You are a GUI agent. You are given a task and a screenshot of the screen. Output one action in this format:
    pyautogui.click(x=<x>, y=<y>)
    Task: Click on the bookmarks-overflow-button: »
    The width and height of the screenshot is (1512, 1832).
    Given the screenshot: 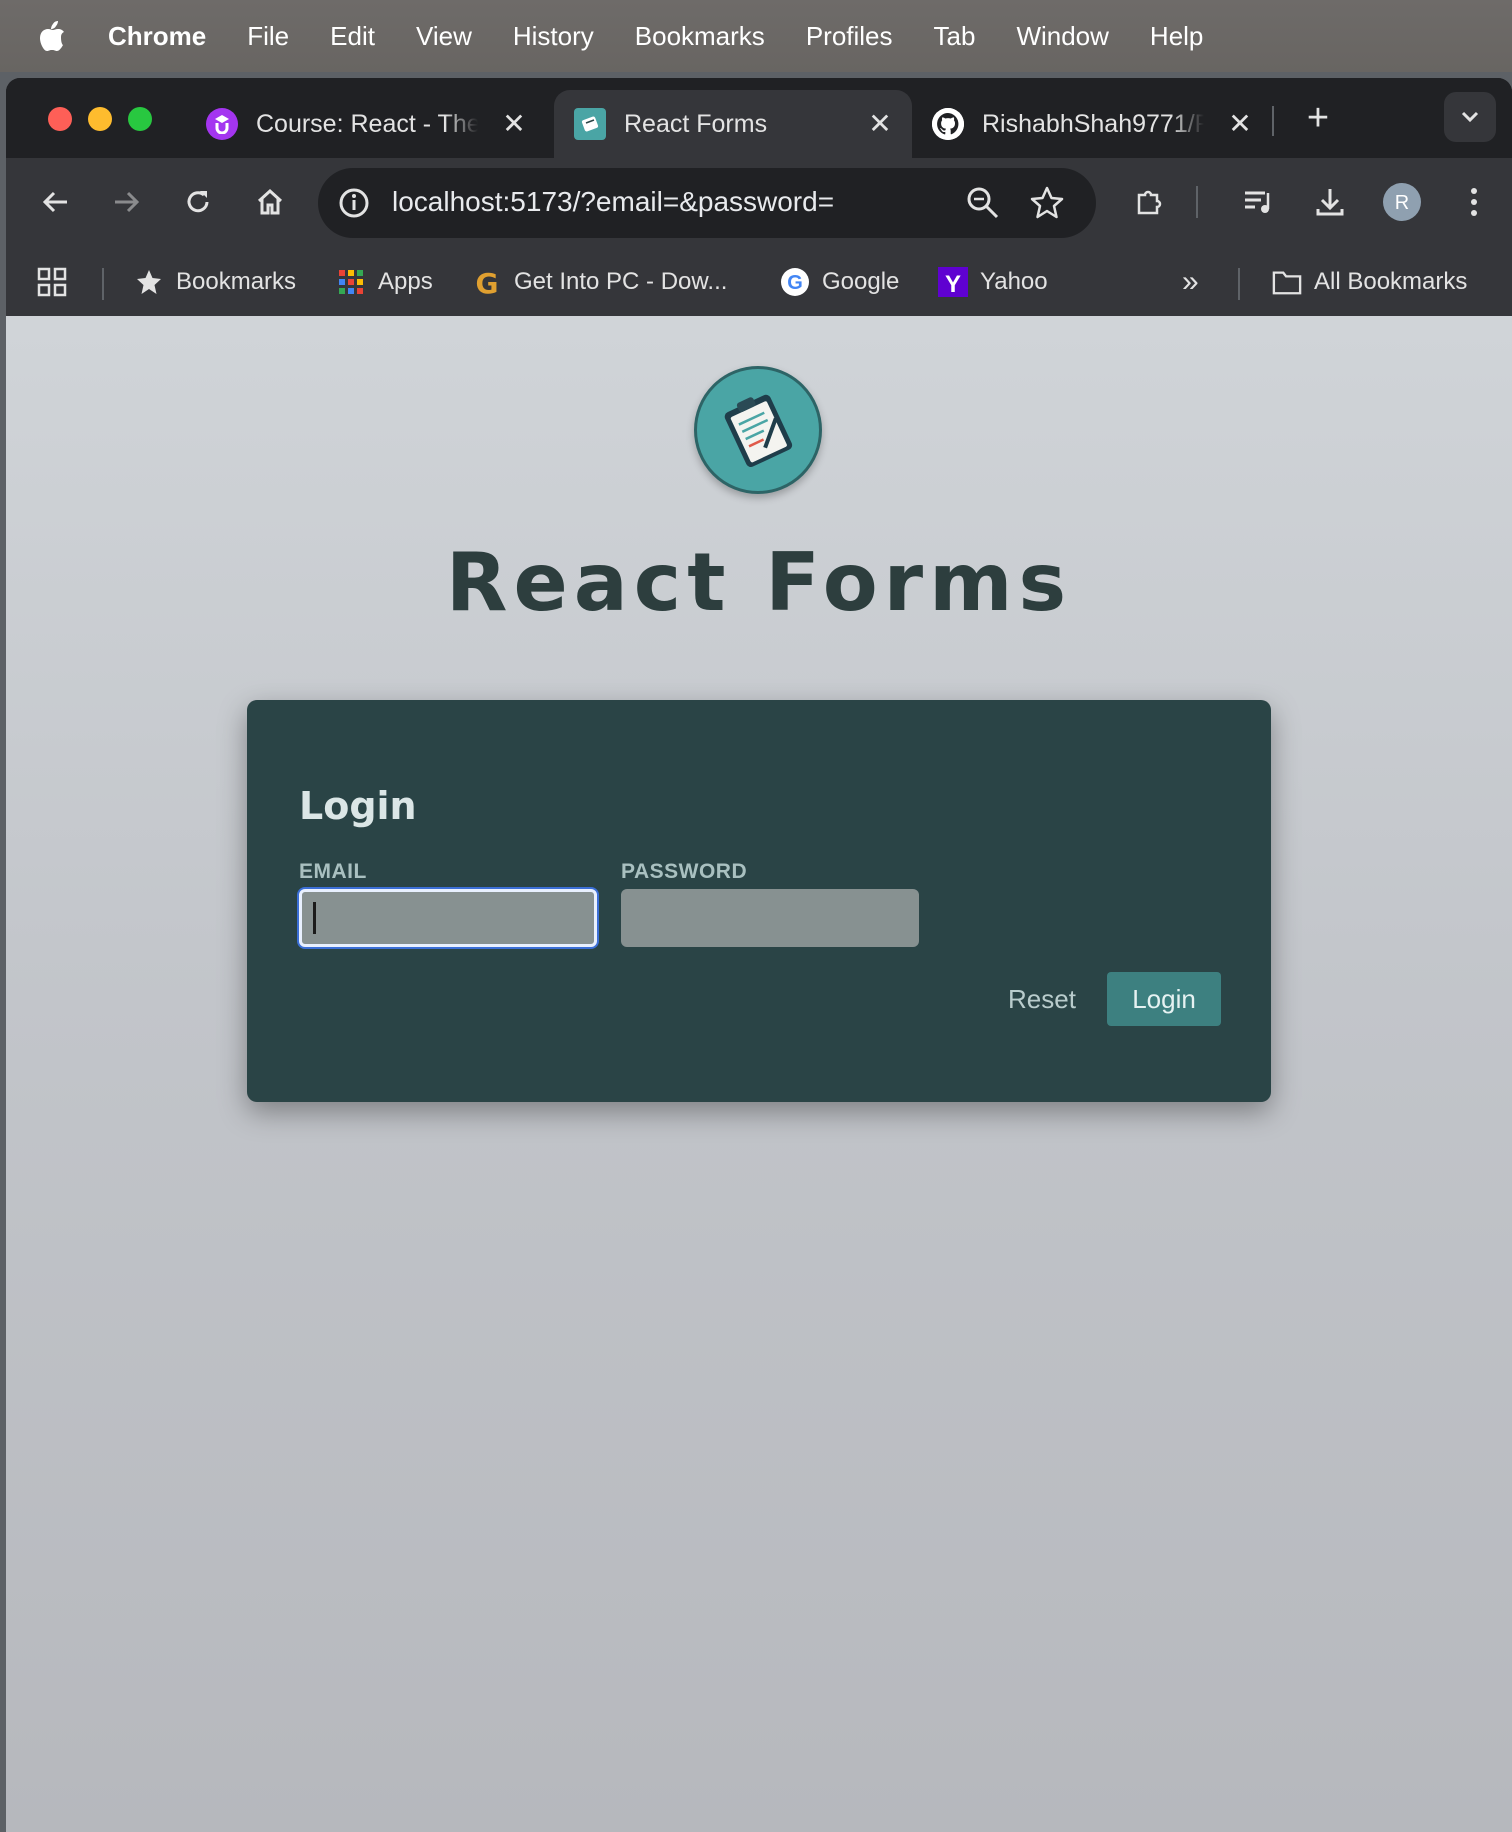 What is the action you would take?
    pyautogui.click(x=1190, y=282)
    